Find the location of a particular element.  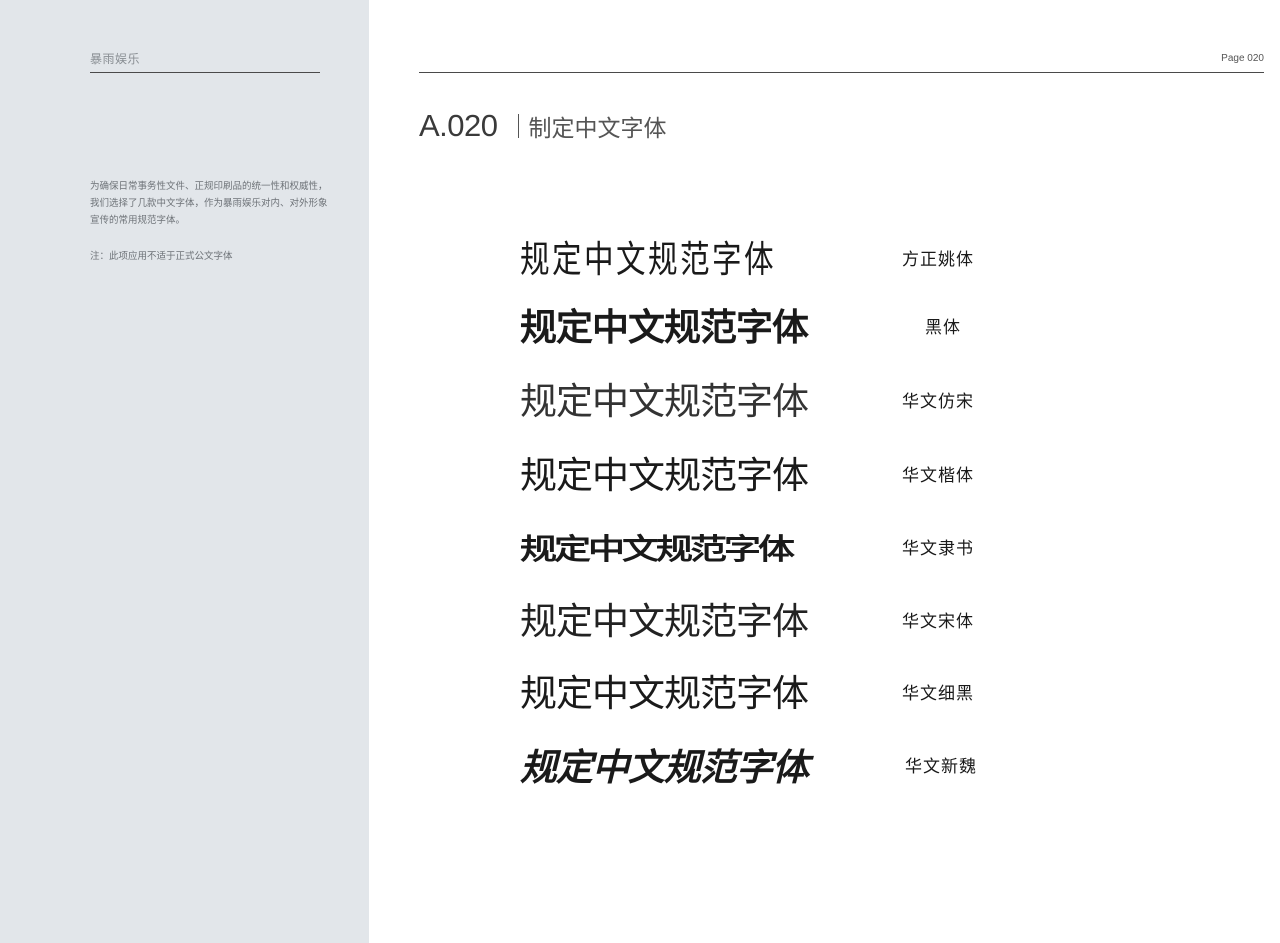

font-name: 华文宋体 is located at coordinates (938, 622).